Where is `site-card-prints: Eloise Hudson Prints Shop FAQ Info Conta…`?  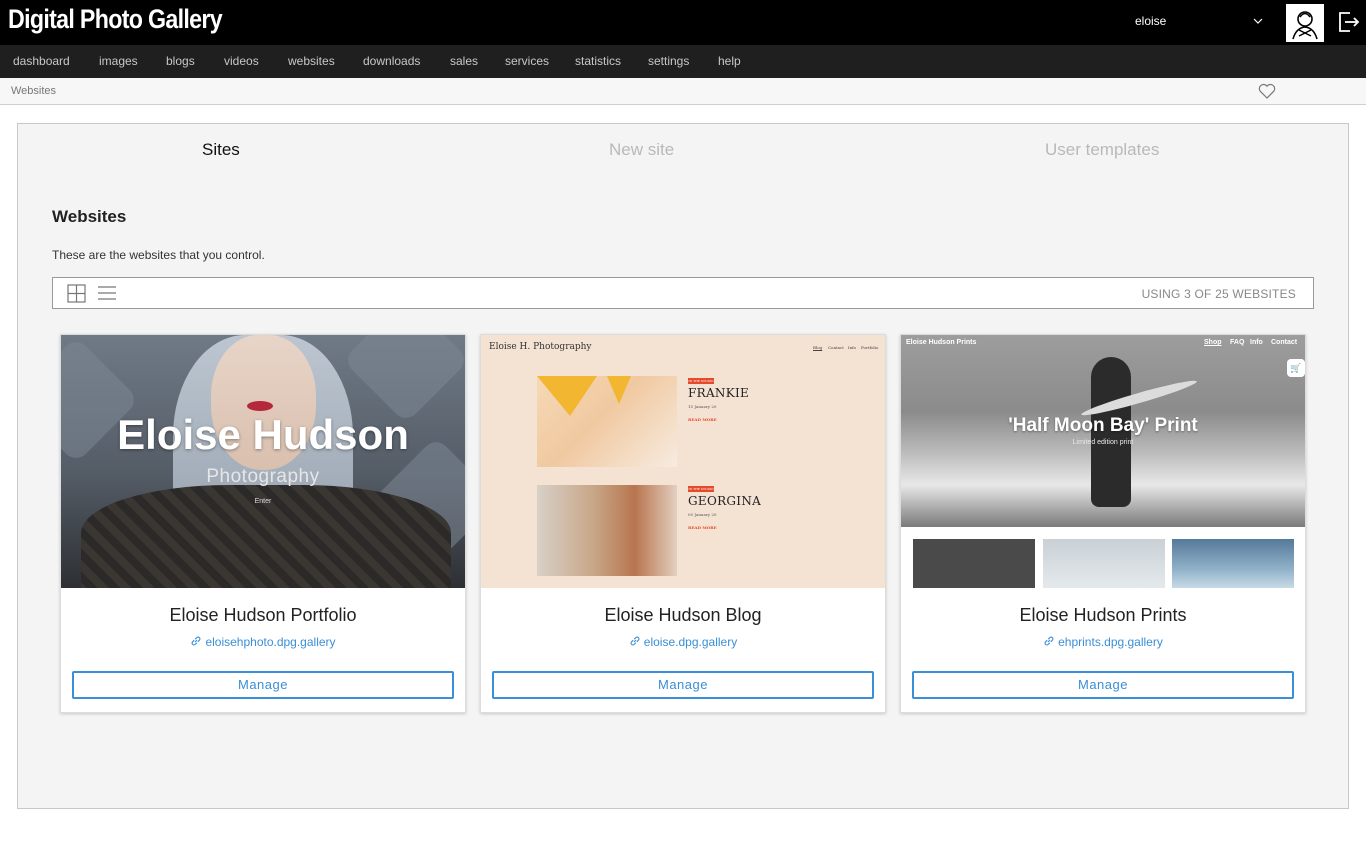
site-card-prints: Eloise Hudson Prints Shop FAQ Info Conta… is located at coordinates (1103, 523).